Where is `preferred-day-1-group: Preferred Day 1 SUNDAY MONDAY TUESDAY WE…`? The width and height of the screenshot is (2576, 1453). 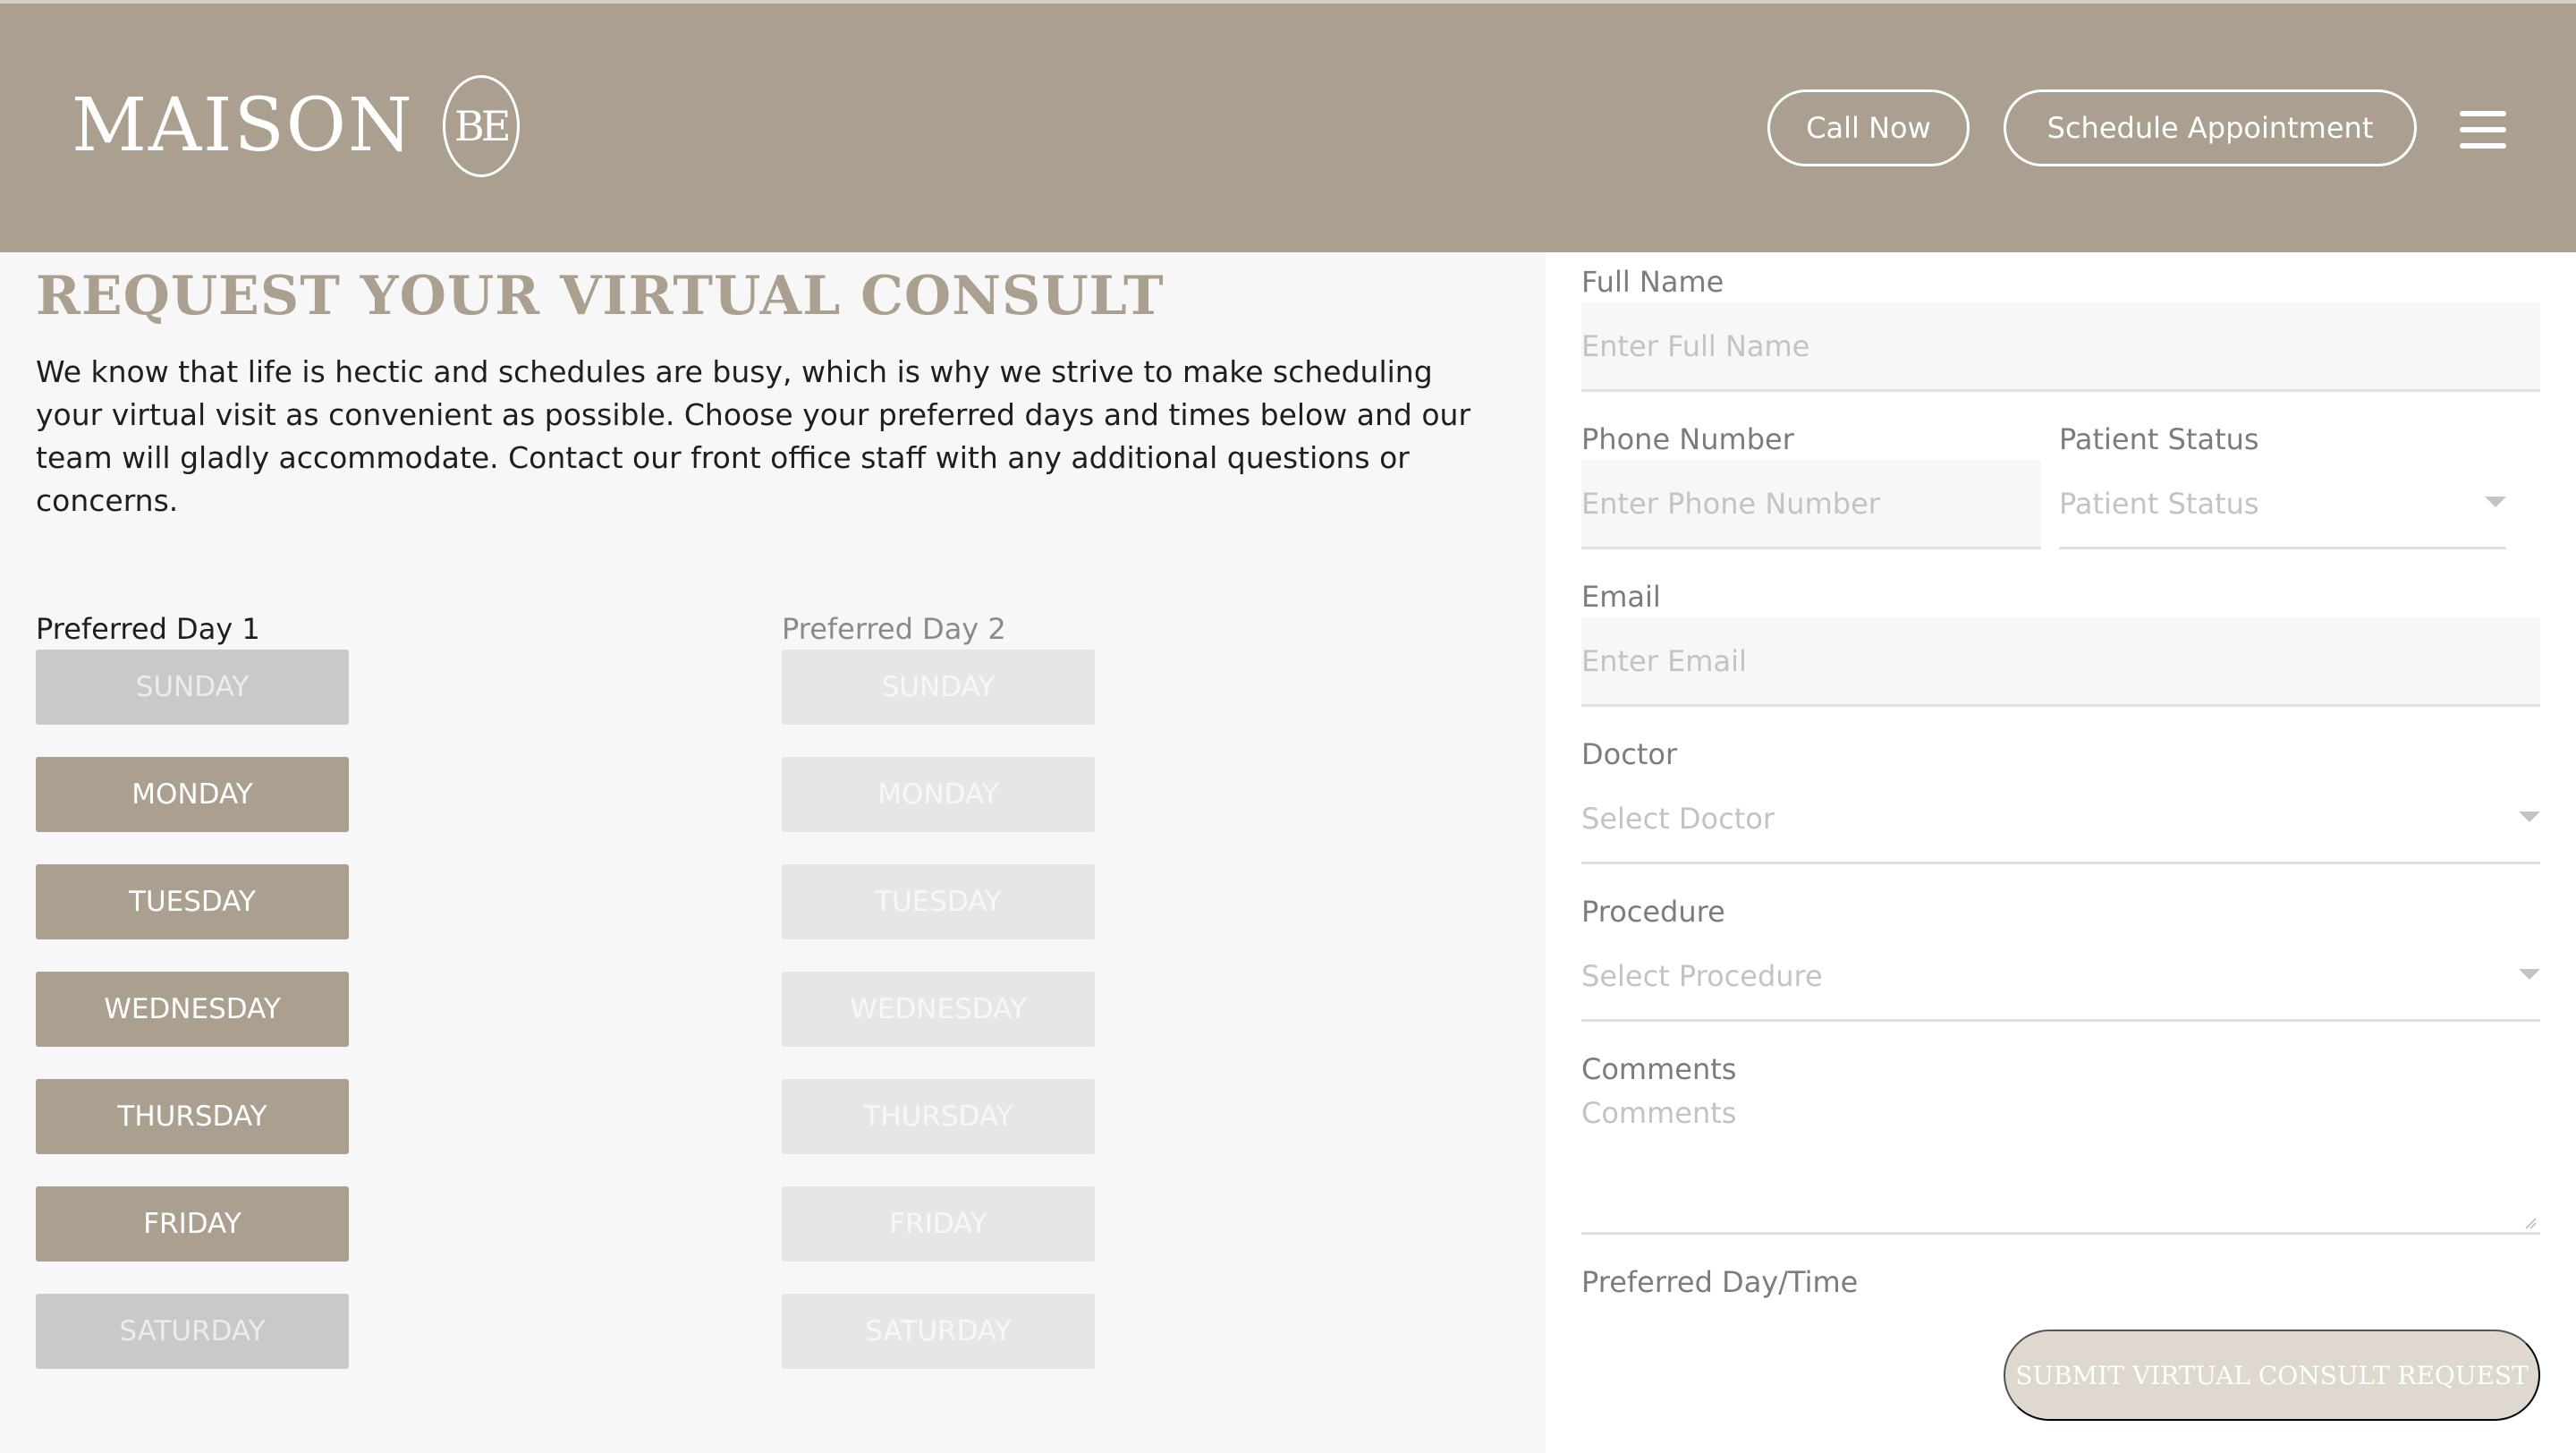 preferred-day-1-group: Preferred Day 1 SUNDAY MONDAY TUESDAY WE… is located at coordinates (192, 1004).